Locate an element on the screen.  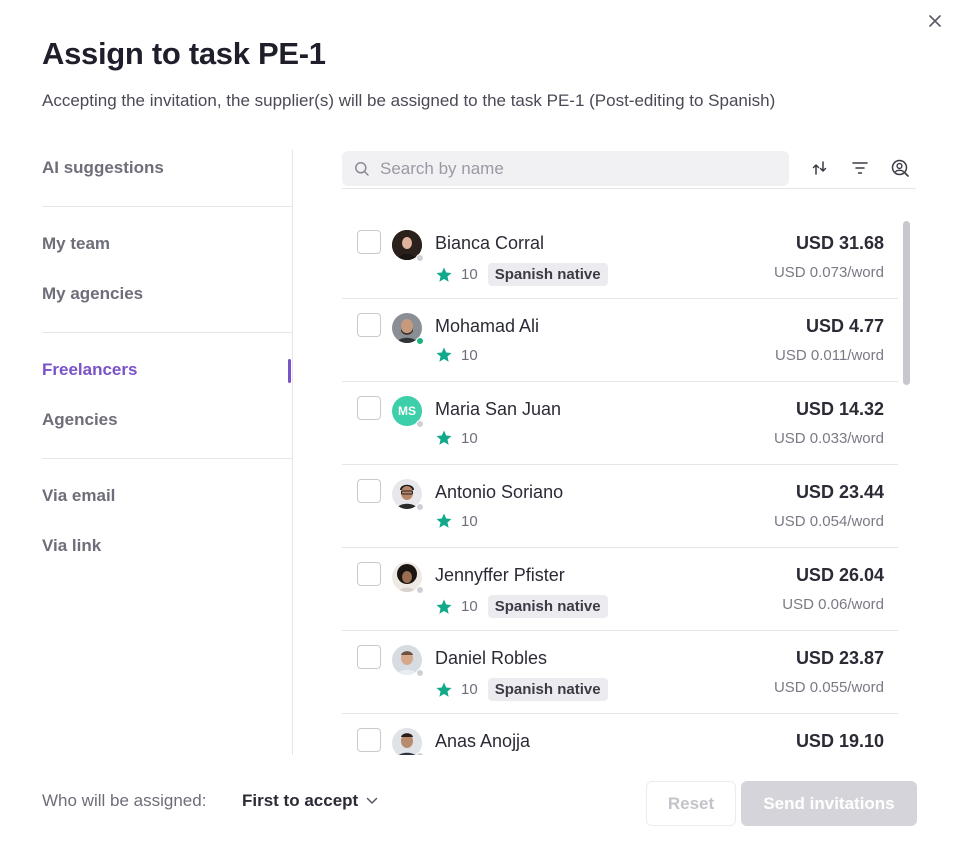
supplier-name: Anas Anojja is located at coordinates (483, 741).